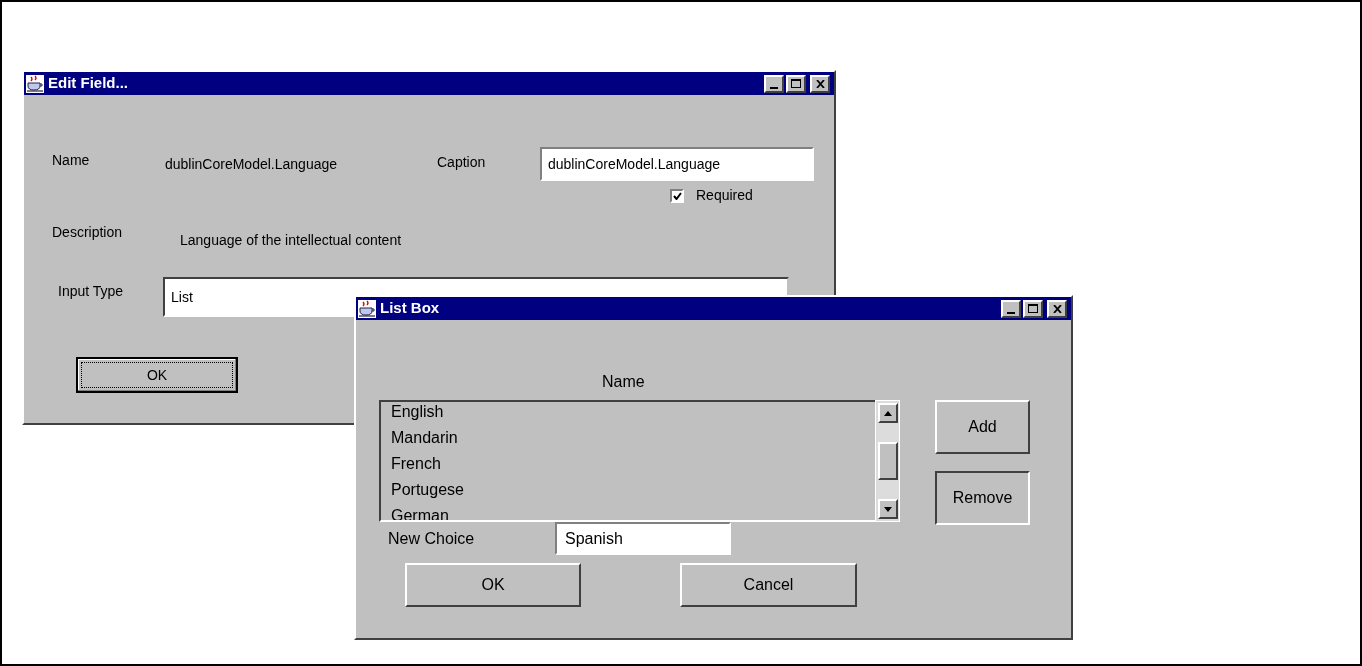  What do you see at coordinates (623, 382) in the screenshot?
I see `name-heading: Name` at bounding box center [623, 382].